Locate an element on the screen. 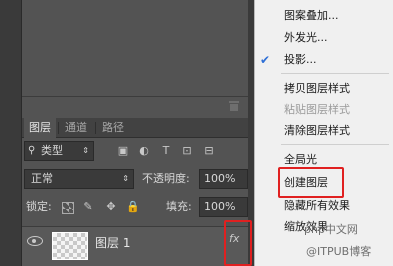 This screenshot has width=393, height=266. tab-layers: 图层 is located at coordinates (40, 128).